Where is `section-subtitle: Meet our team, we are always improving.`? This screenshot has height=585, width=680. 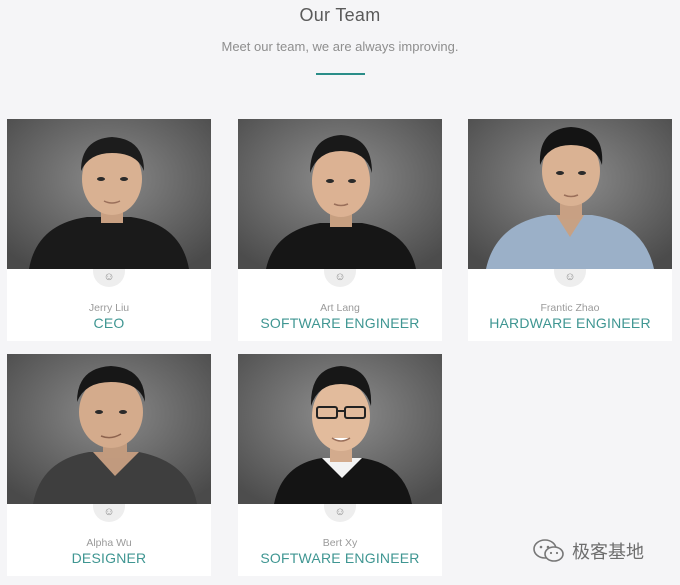 section-subtitle: Meet our team, we are always improving. is located at coordinates (340, 46).